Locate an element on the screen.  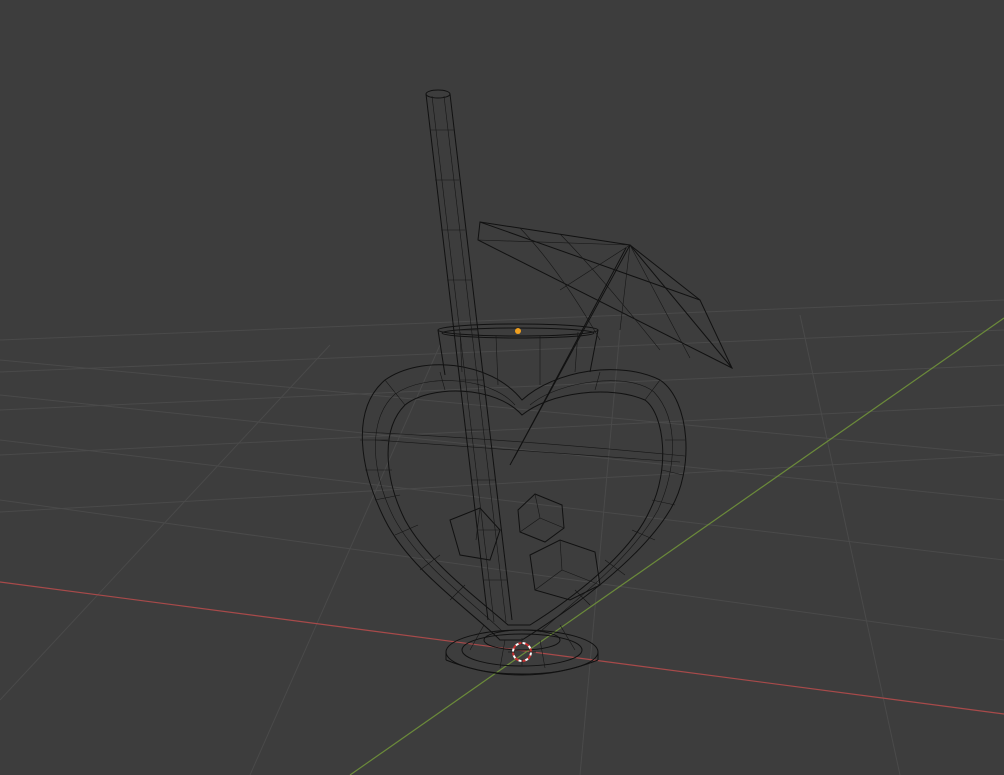
straw is located at coordinates (469, 356).